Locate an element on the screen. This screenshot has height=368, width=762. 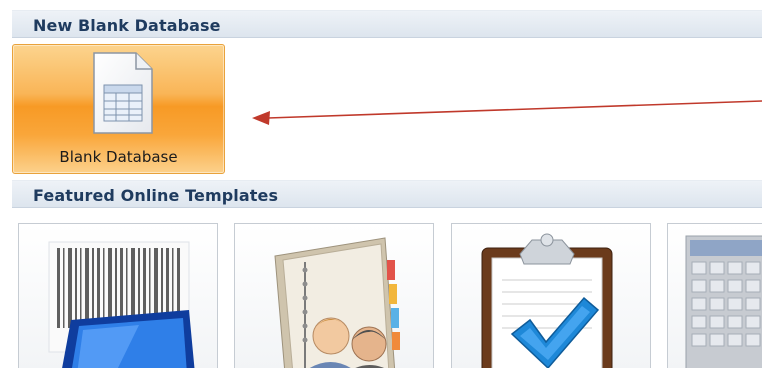
blank-database-tile: Blank Database is located at coordinates (118, 109).